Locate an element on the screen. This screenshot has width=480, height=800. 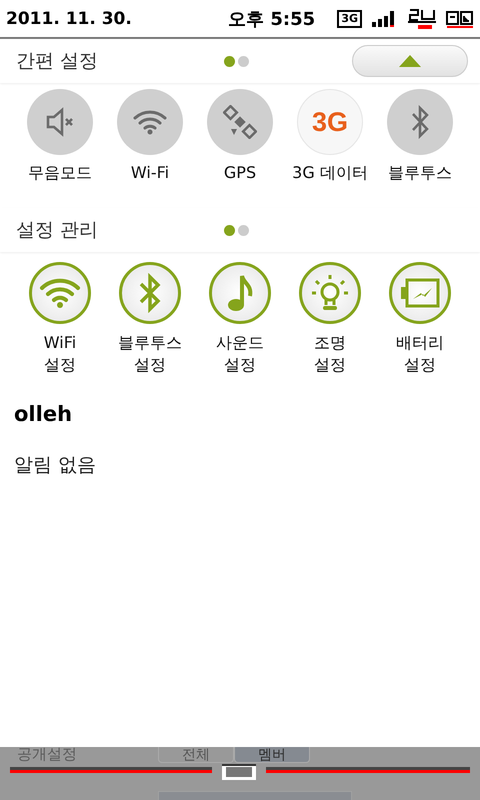
toggle-button: 3G is located at coordinates (330, 122).